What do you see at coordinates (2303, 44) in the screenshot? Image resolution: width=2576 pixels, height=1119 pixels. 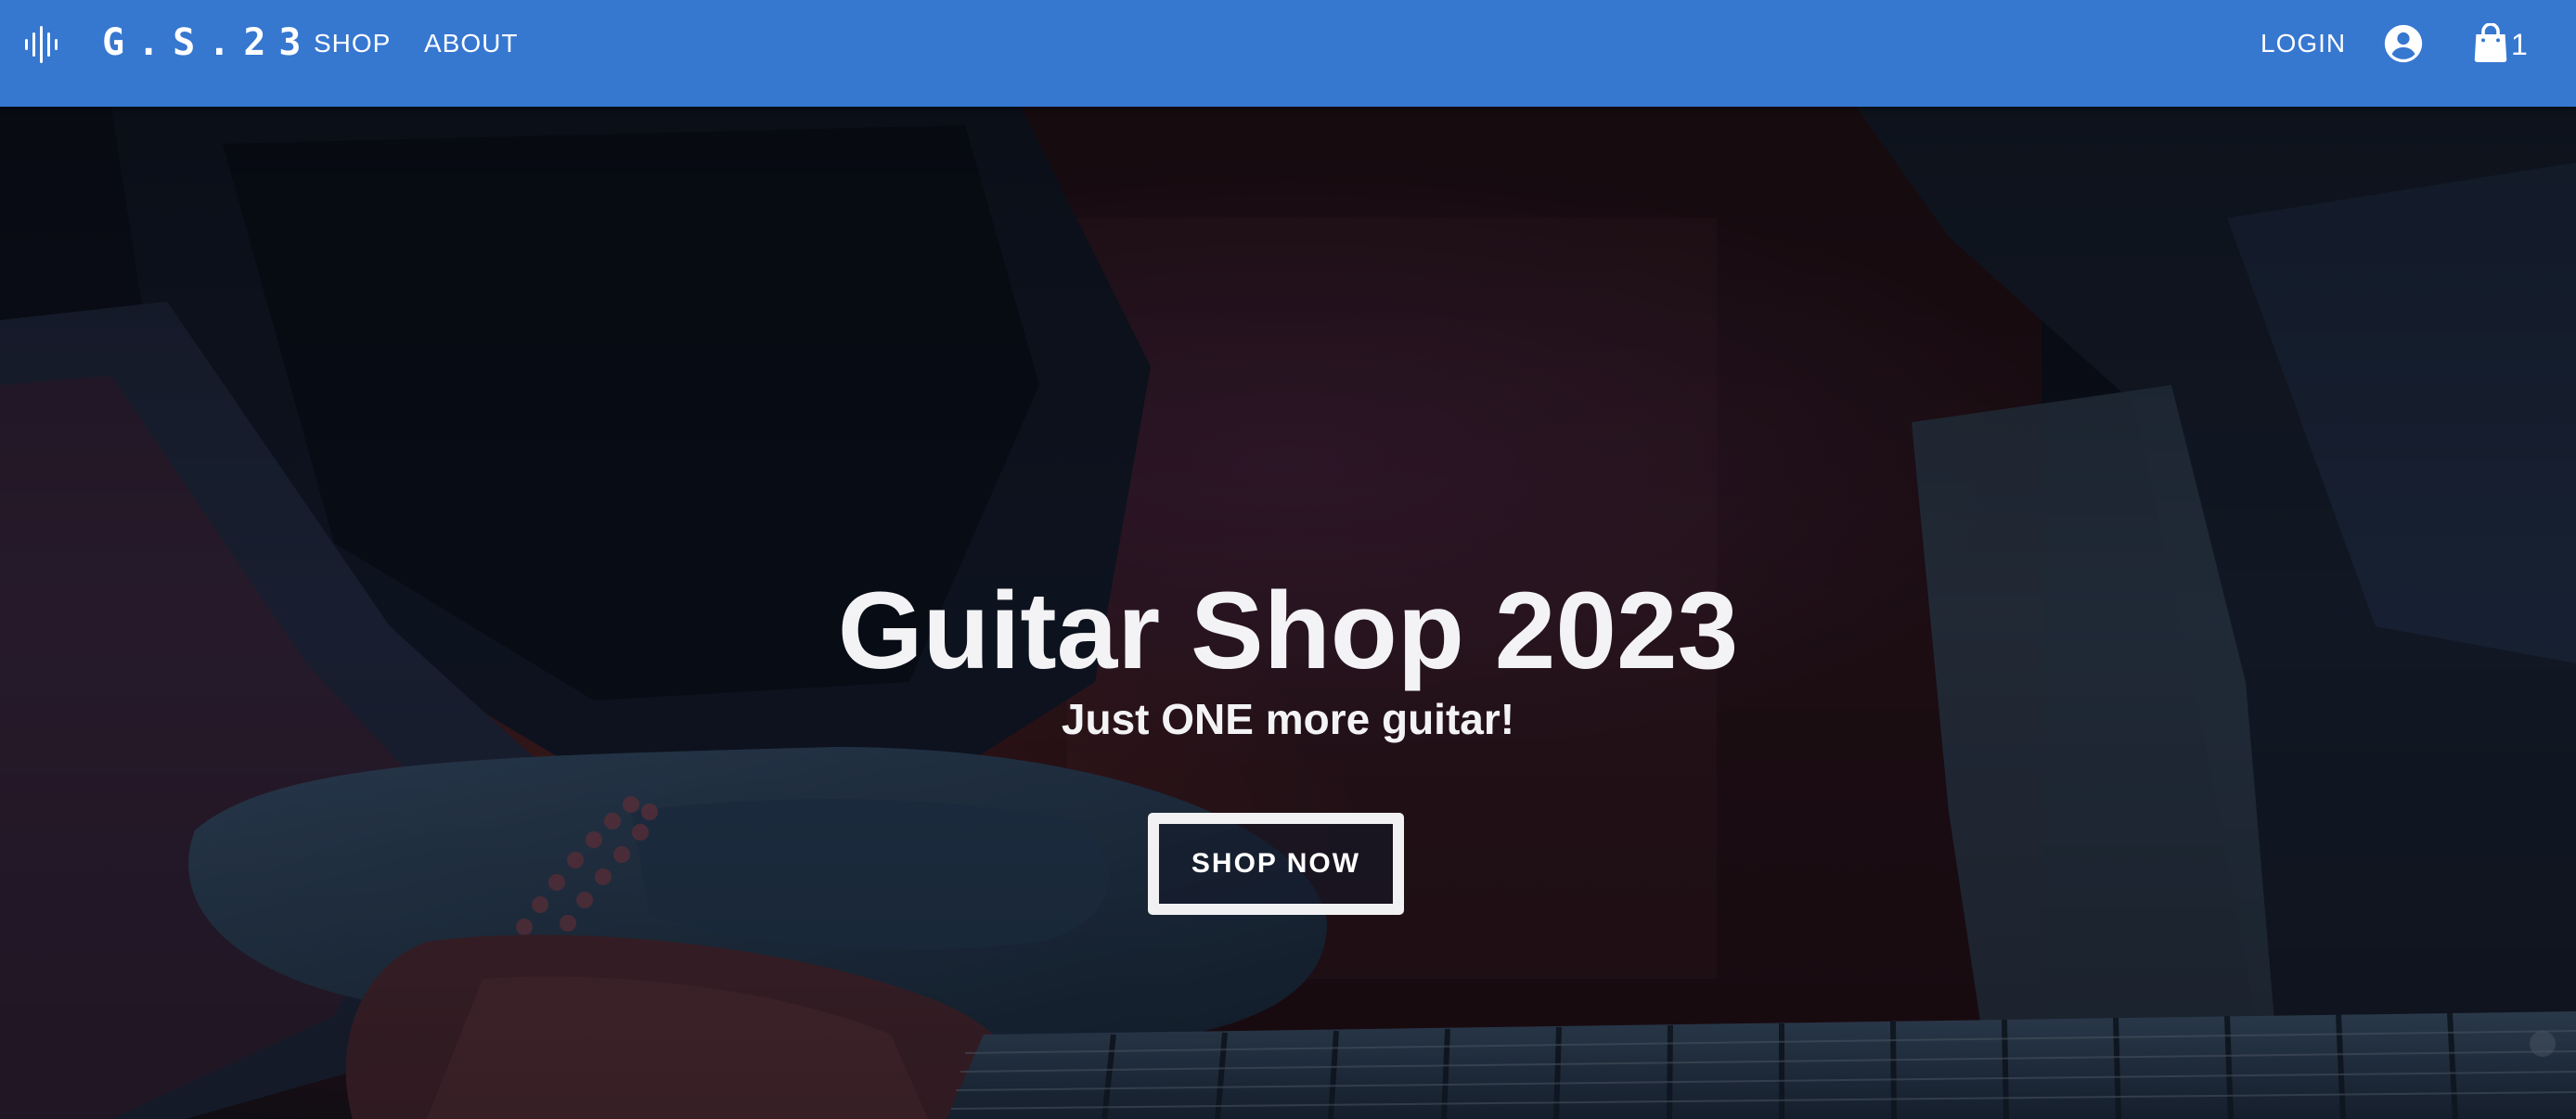 I see `login-button: LOGIN` at bounding box center [2303, 44].